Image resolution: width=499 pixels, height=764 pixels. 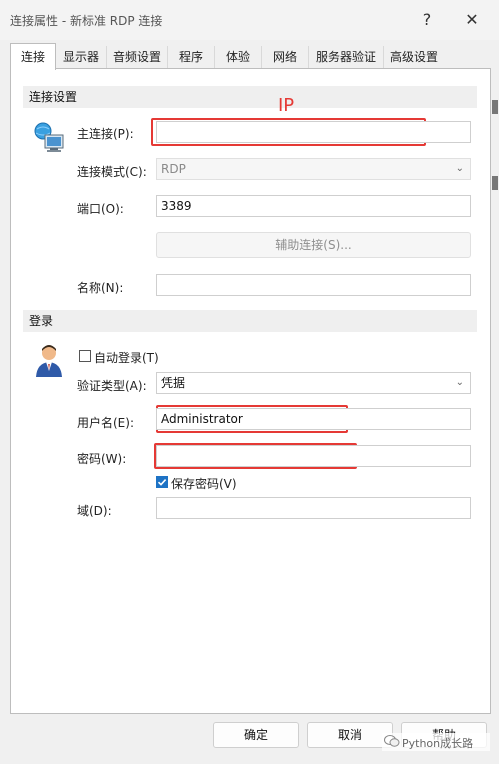 What do you see at coordinates (313, 132) in the screenshot?
I see `host-input` at bounding box center [313, 132].